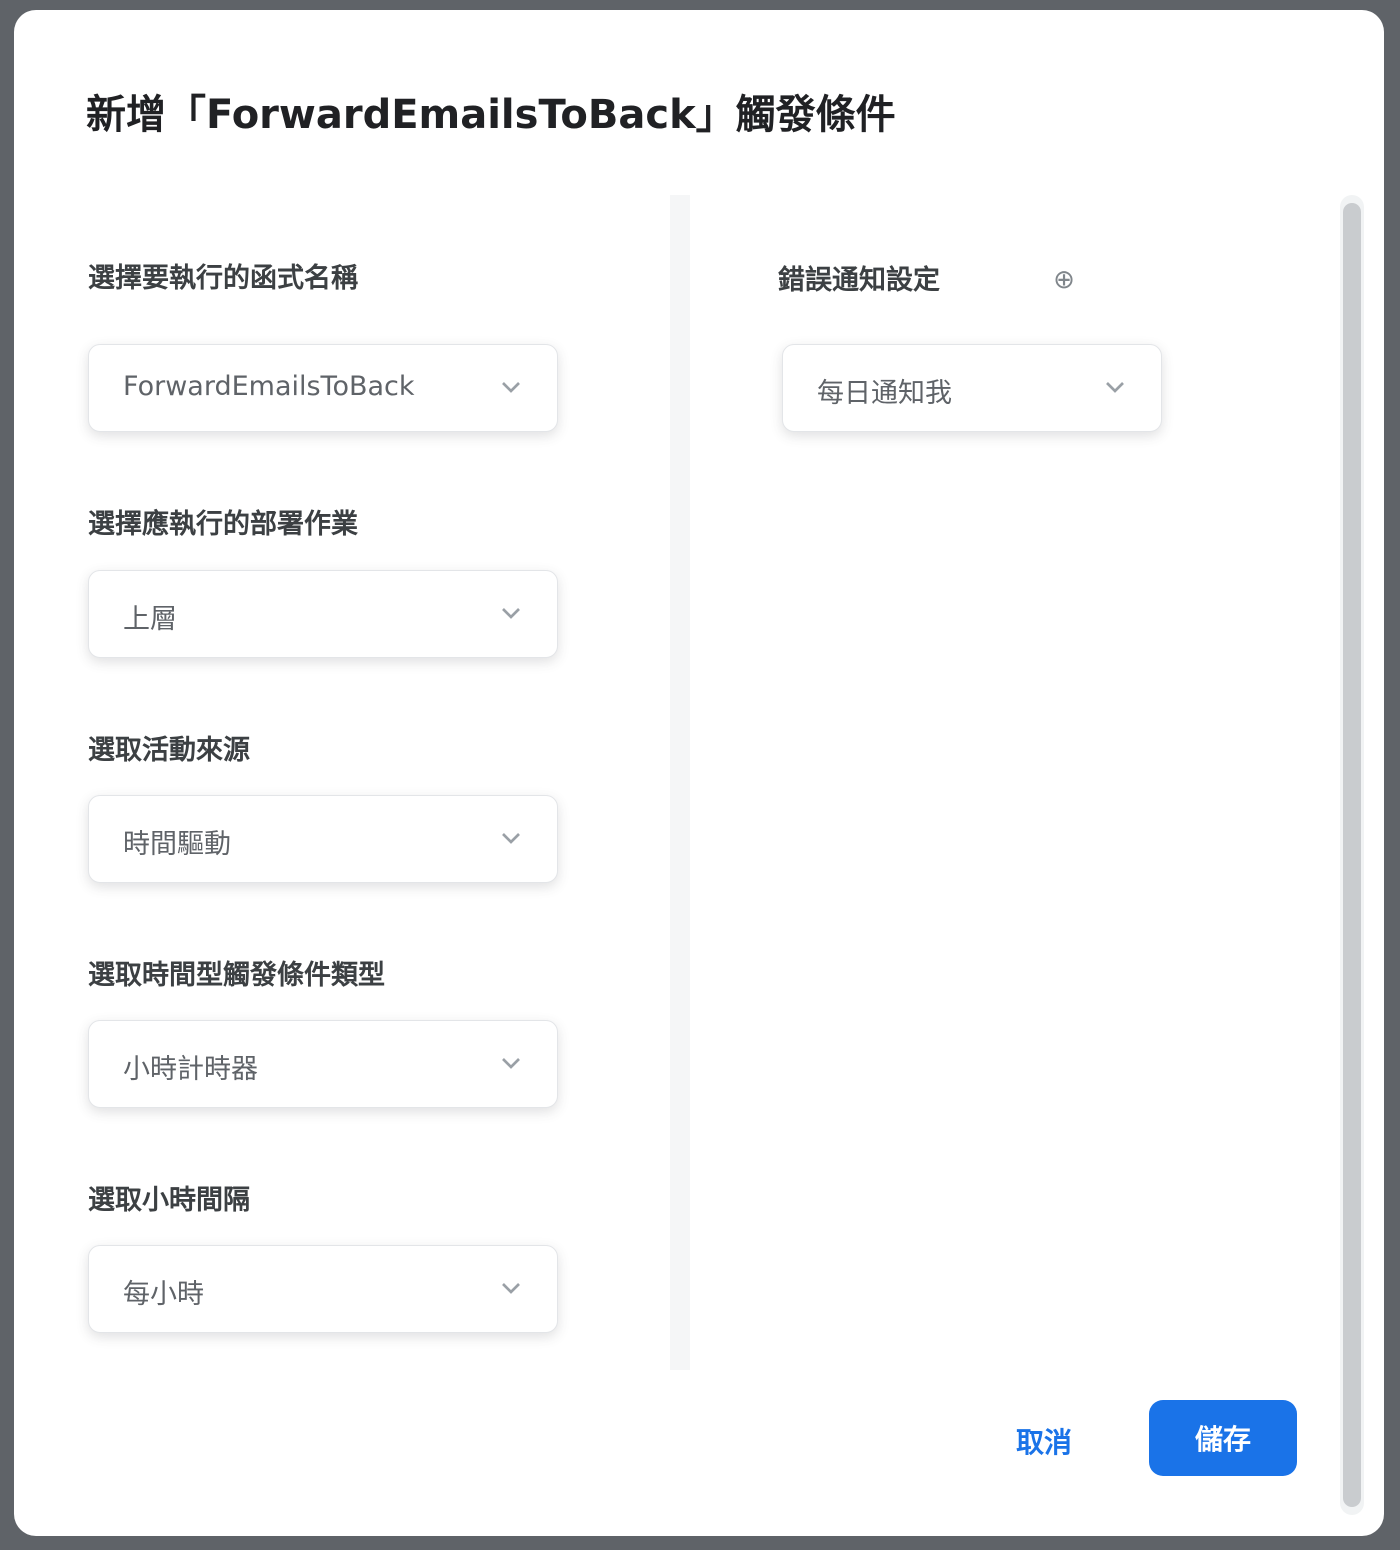  What do you see at coordinates (972, 388) in the screenshot?
I see `notification-select: 每日通知我` at bounding box center [972, 388].